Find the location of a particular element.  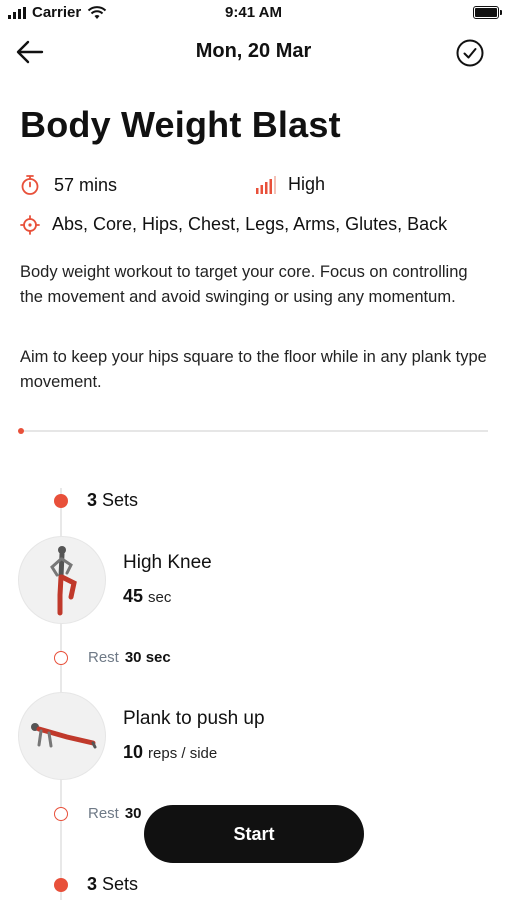

rest-value: 30 sec is located at coordinates (147, 657).